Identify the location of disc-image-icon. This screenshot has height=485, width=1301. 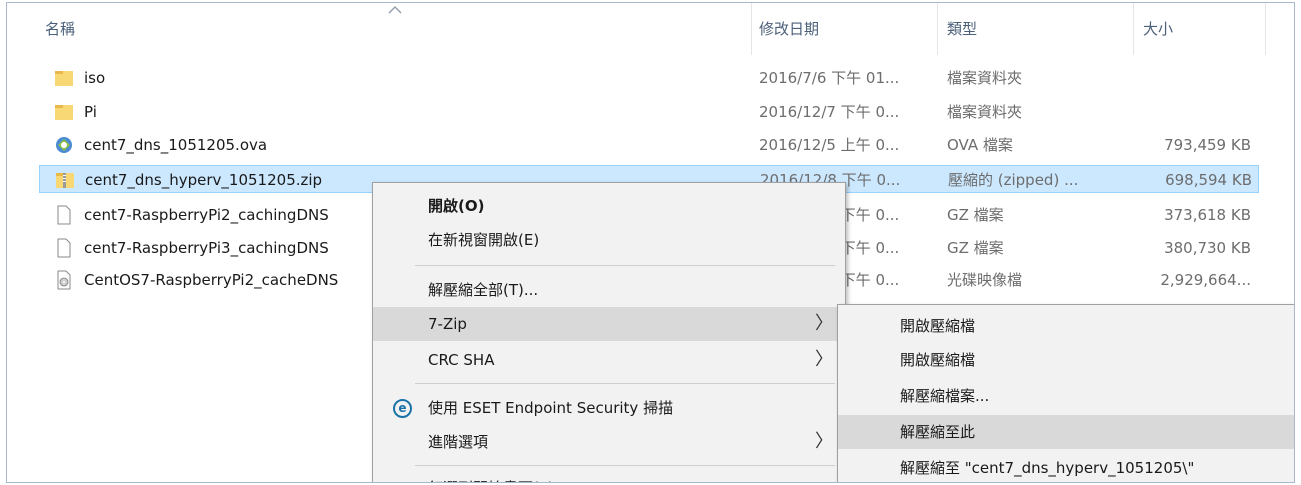
(64, 280).